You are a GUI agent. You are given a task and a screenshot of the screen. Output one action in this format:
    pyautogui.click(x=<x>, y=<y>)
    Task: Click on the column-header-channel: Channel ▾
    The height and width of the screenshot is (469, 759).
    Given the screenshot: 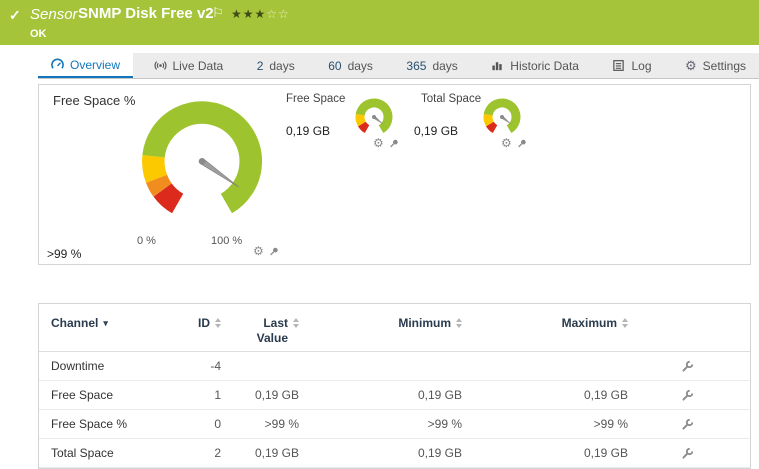 What is the action you would take?
    pyautogui.click(x=114, y=333)
    